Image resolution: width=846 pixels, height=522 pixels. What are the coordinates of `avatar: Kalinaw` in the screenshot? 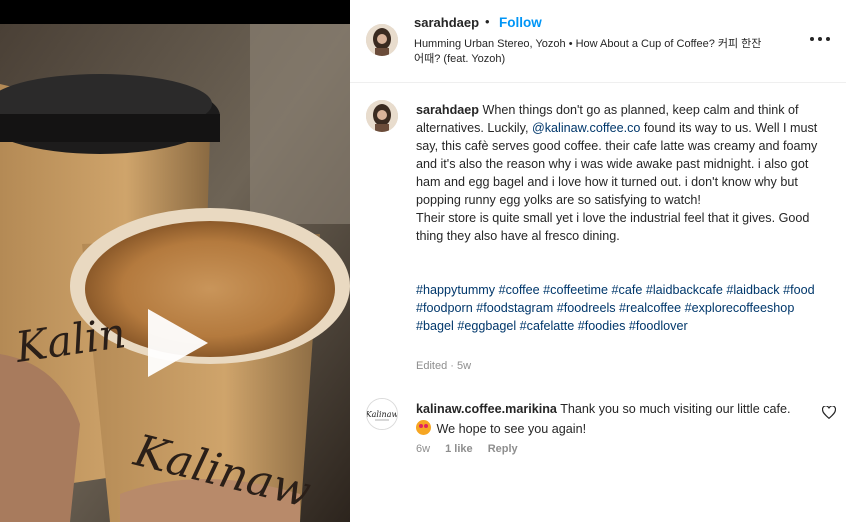 It's located at (382, 414).